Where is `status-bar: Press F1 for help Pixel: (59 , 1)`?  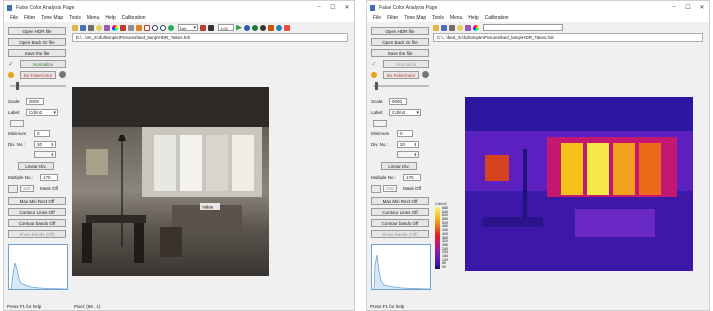 status-bar: Press F1 for help Pixel: (59 , 1) is located at coordinates (179, 306).